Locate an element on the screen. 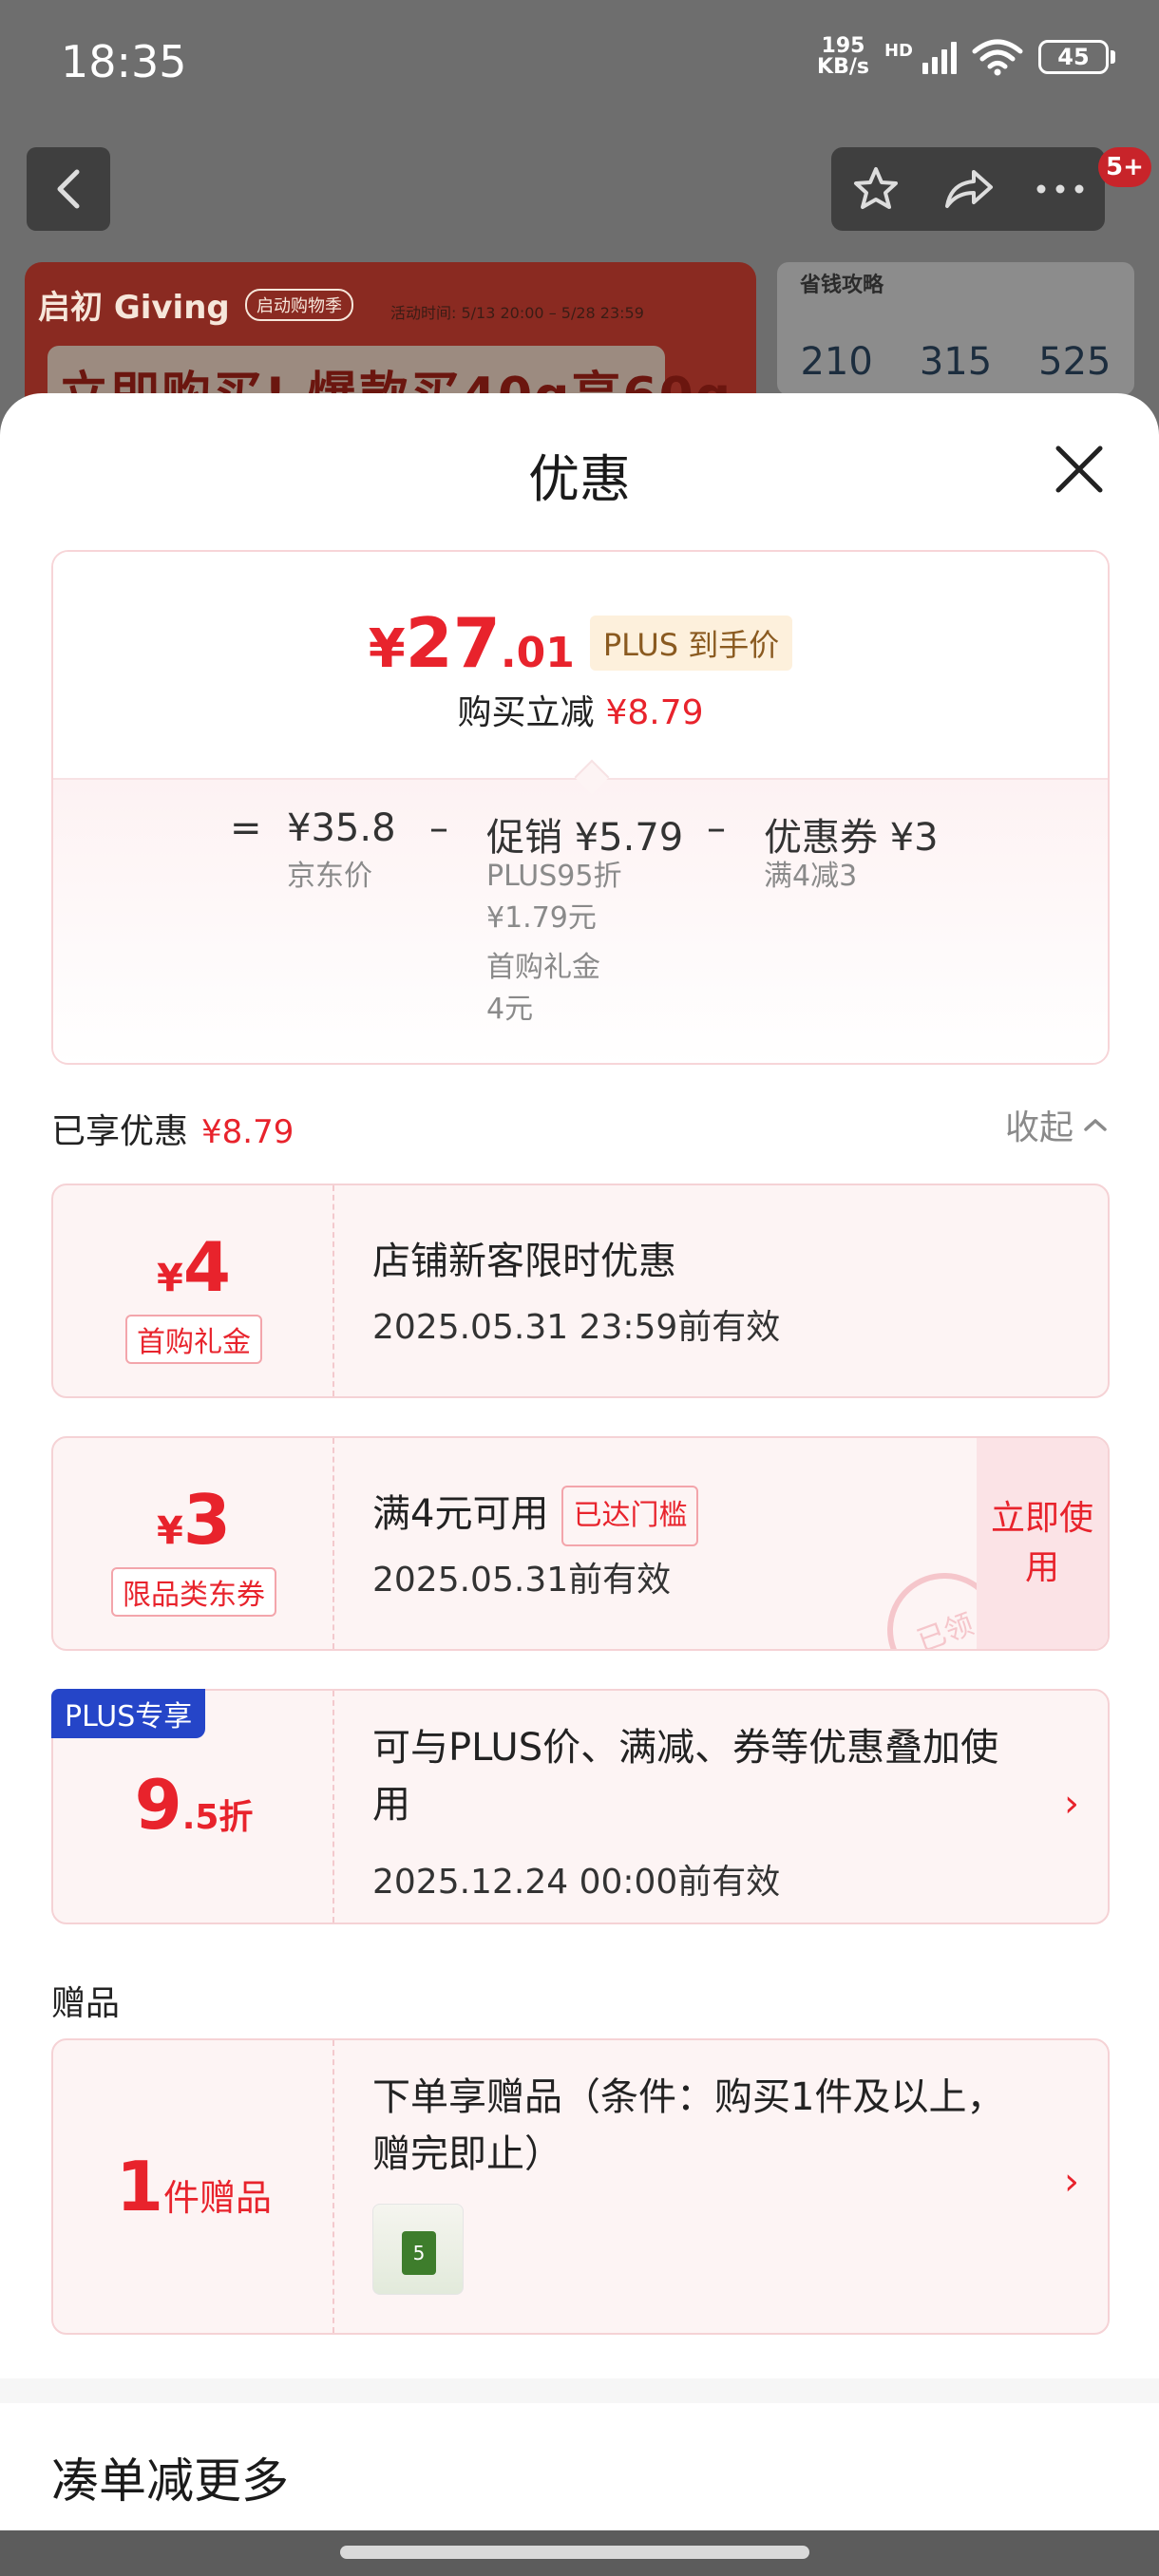 The image size is (1159, 2576). banner-tag: 启动购物季 is located at coordinates (299, 305).